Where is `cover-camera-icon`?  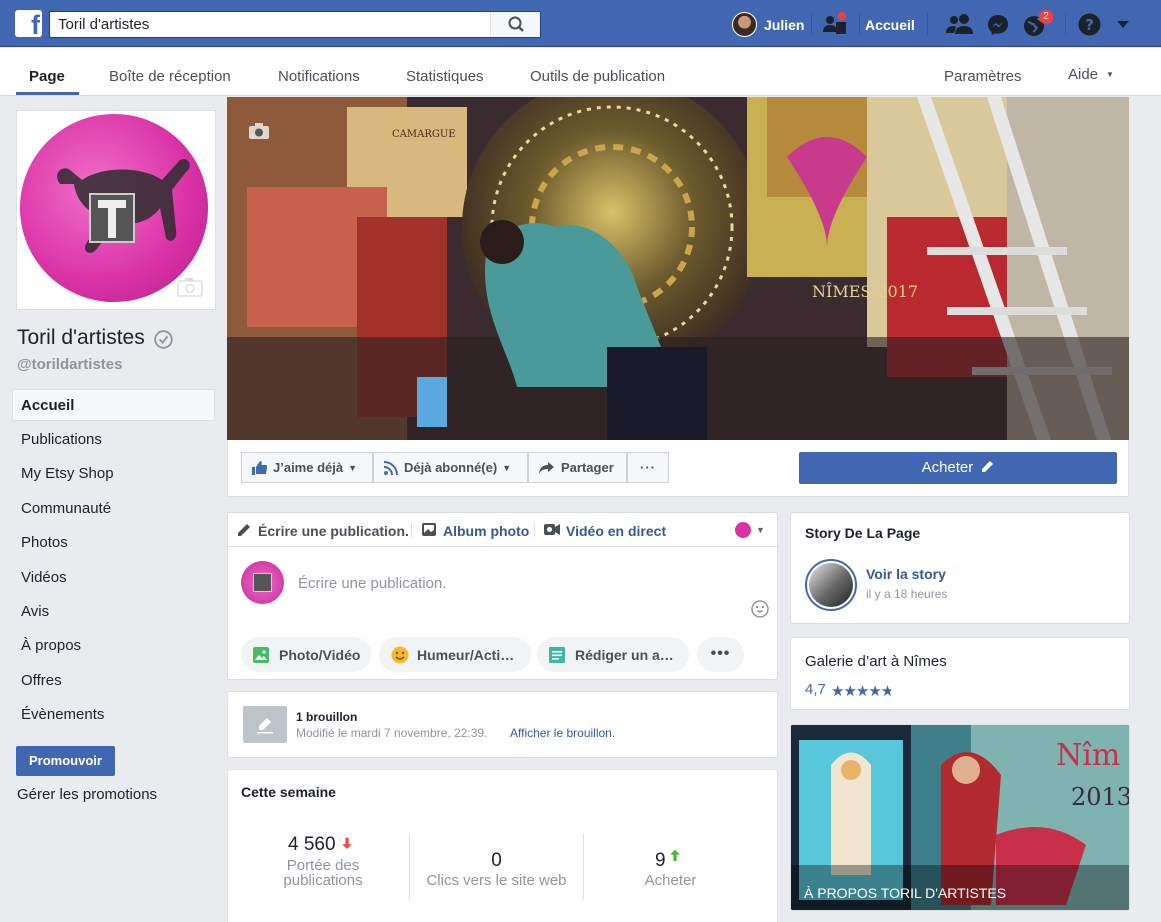
cover-camera-icon is located at coordinates (259, 131).